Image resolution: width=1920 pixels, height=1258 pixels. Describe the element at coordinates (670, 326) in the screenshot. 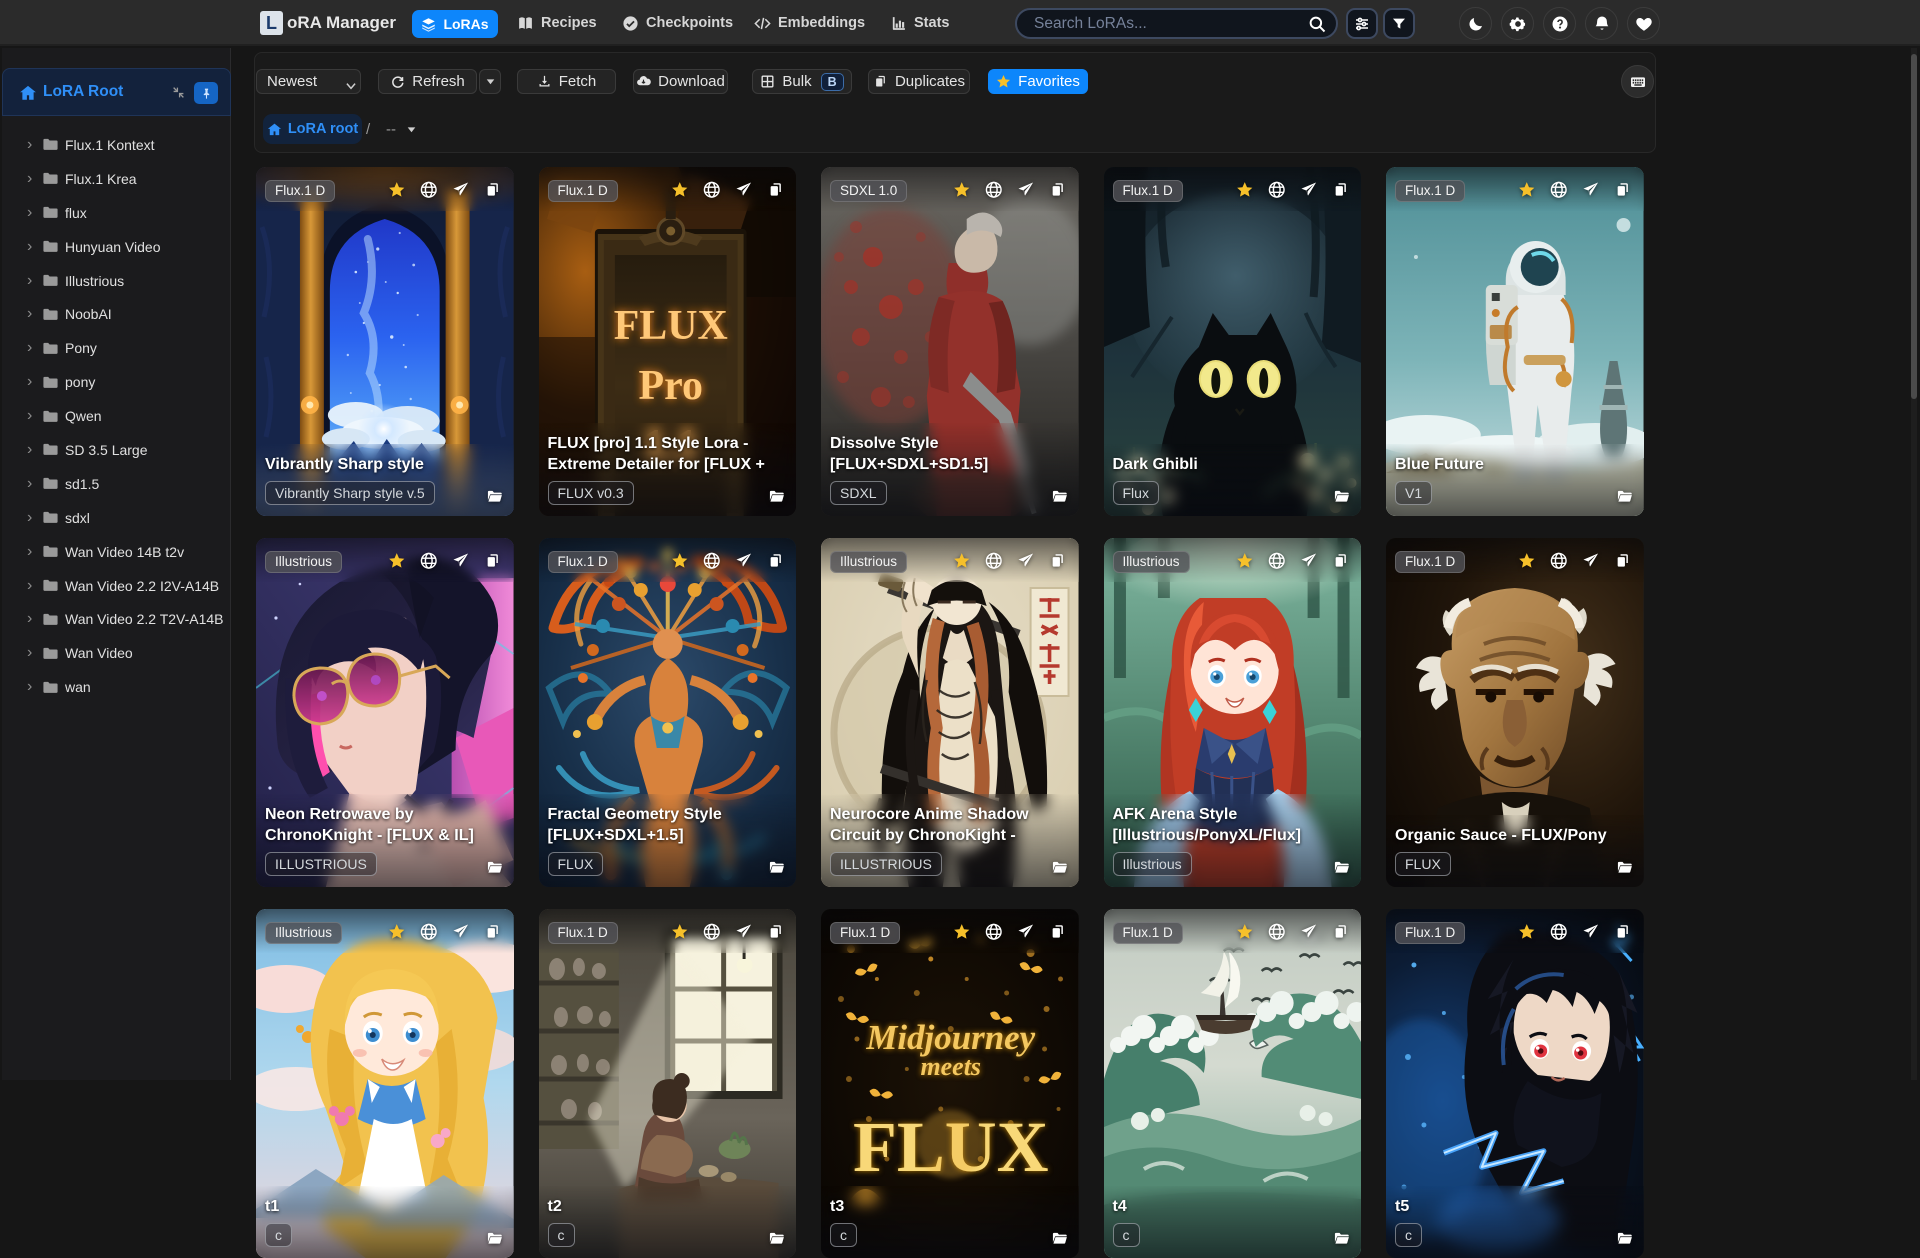

I see `svg-text: FLUX` at that location.